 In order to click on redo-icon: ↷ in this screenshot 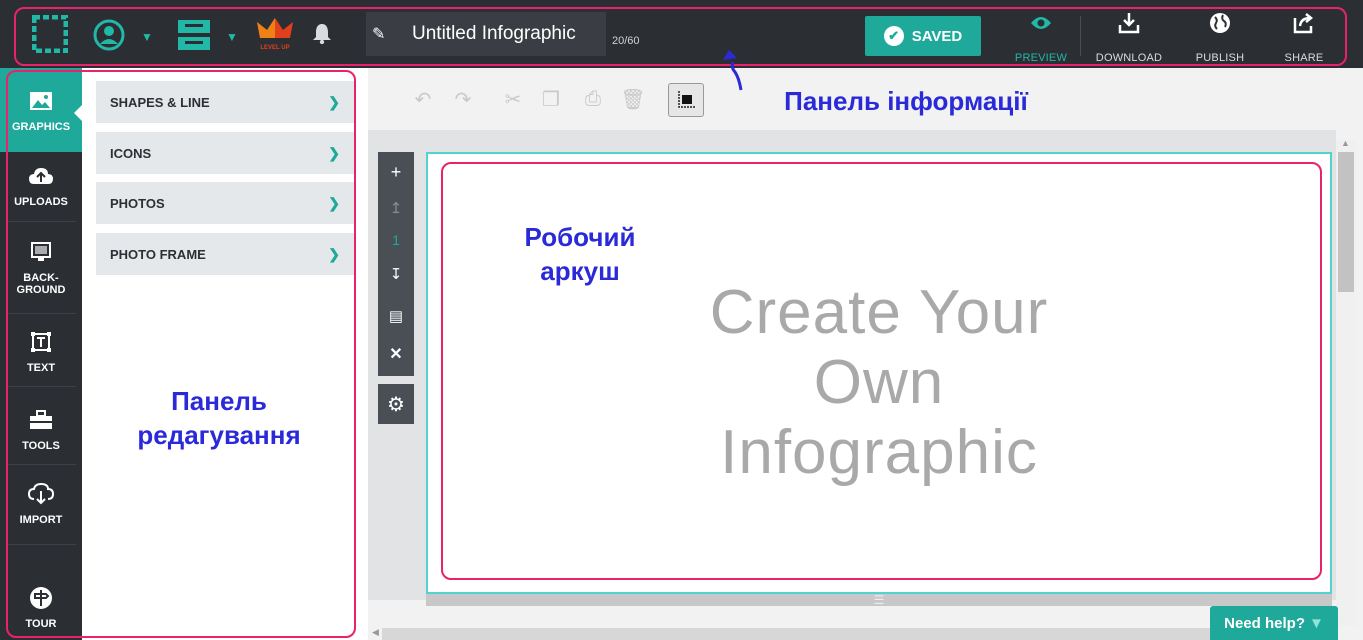, I will do `click(463, 99)`.